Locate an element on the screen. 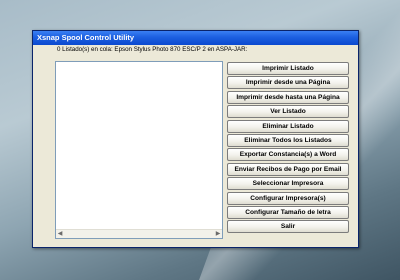 This screenshot has width=400, height=280. horizontal-scrollbar: ◀ ▶ is located at coordinates (139, 233).